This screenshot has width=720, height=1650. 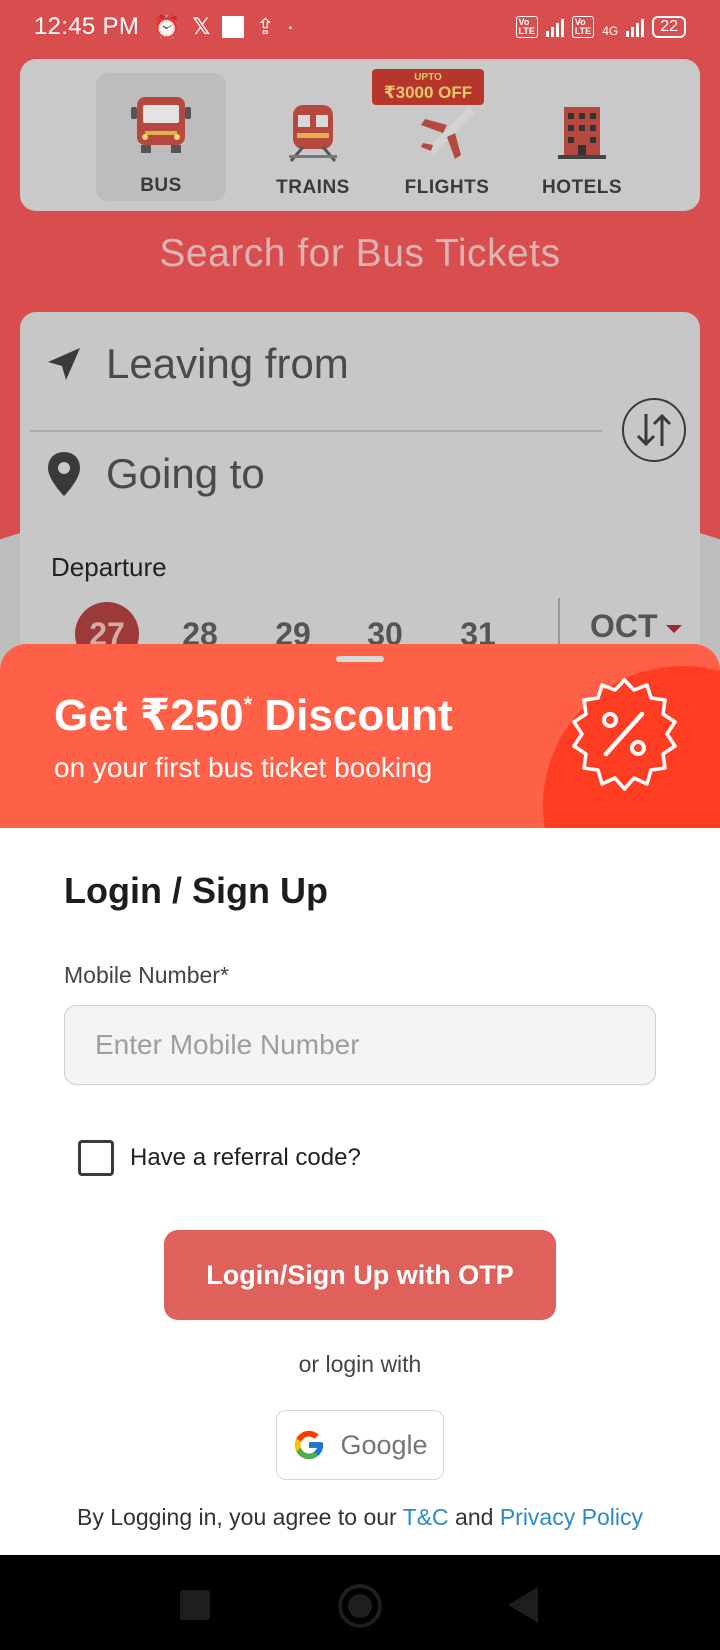 I want to click on promo-subtitle: on your first bus ticket booking, so click(x=243, y=767).